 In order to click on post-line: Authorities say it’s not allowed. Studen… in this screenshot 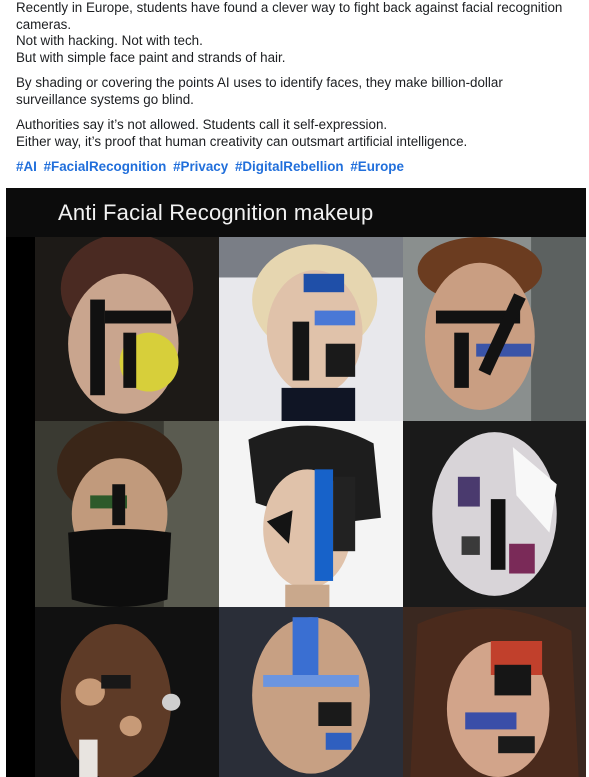, I will do `click(202, 124)`.